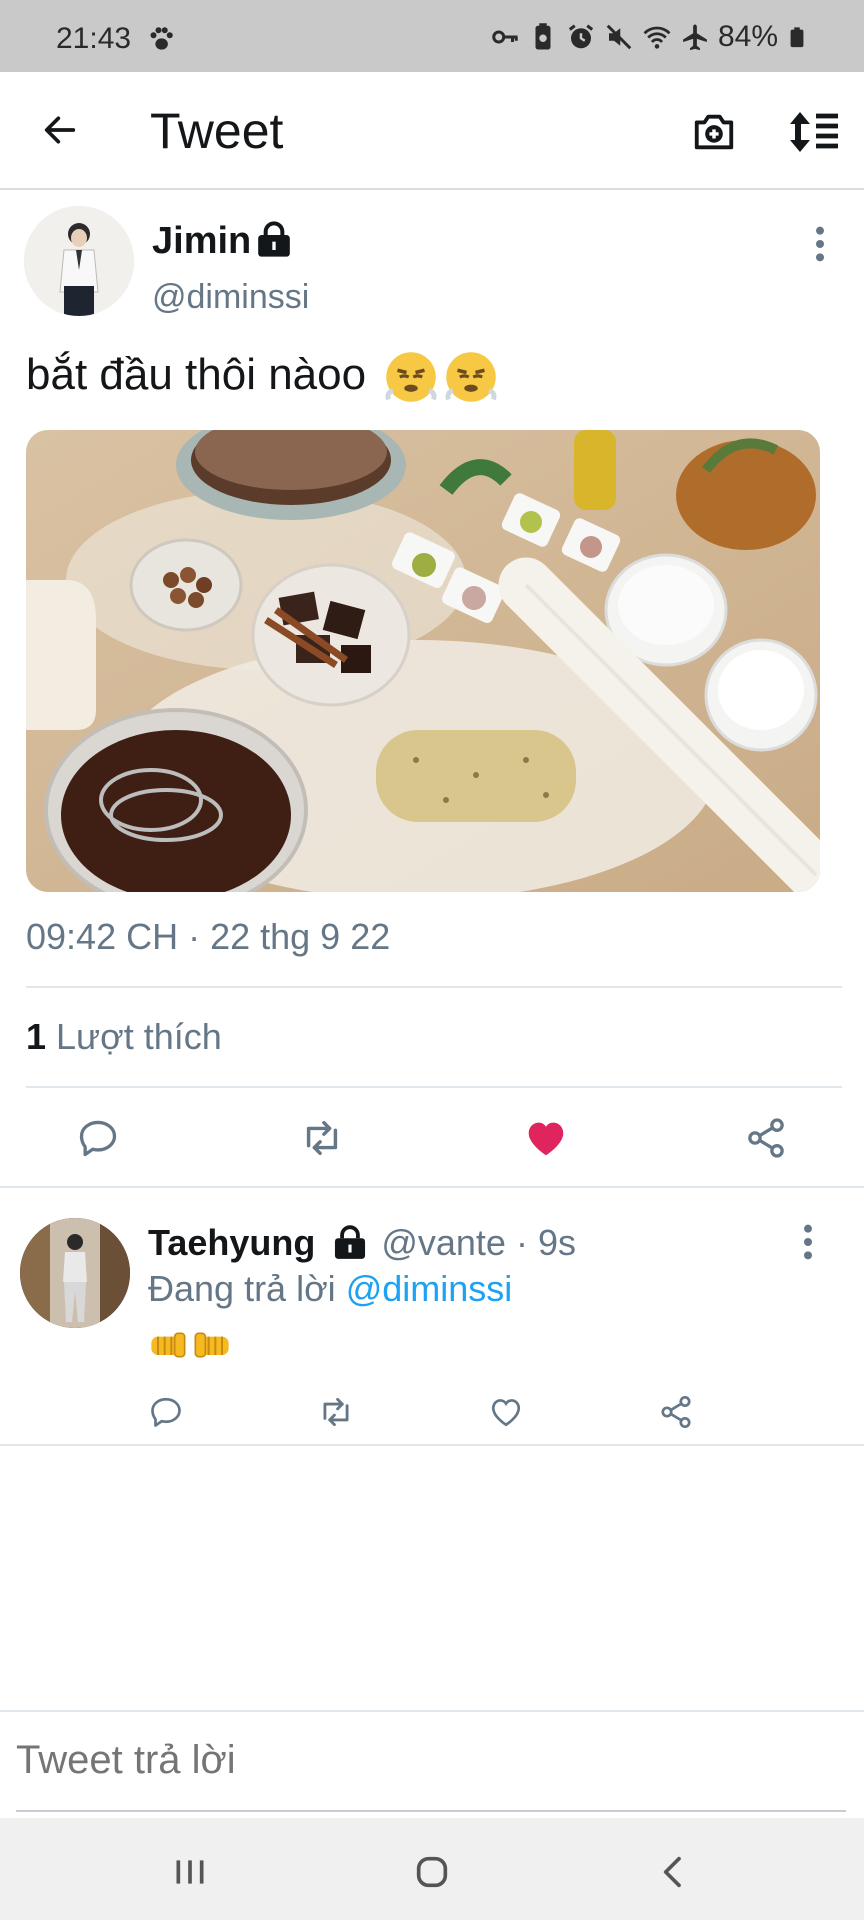  I want to click on recent-apps-icon, so click(190, 1872).